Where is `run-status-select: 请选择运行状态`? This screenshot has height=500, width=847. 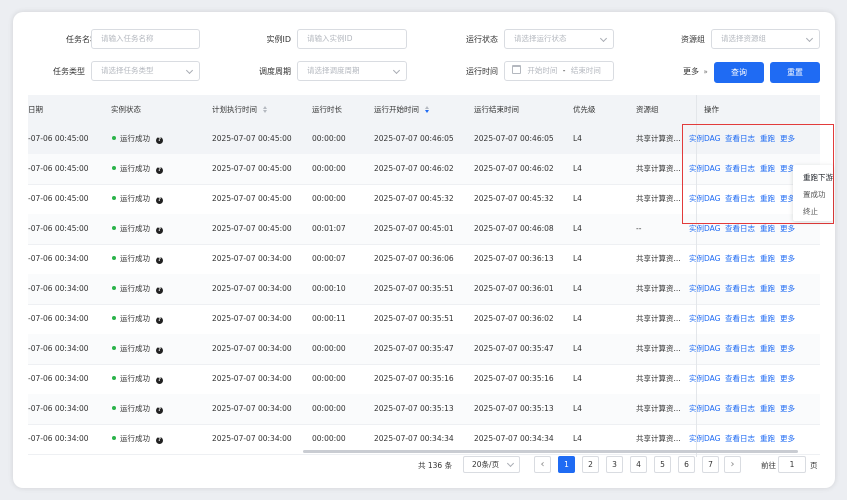
run-status-select: 请选择运行状态 is located at coordinates (559, 39).